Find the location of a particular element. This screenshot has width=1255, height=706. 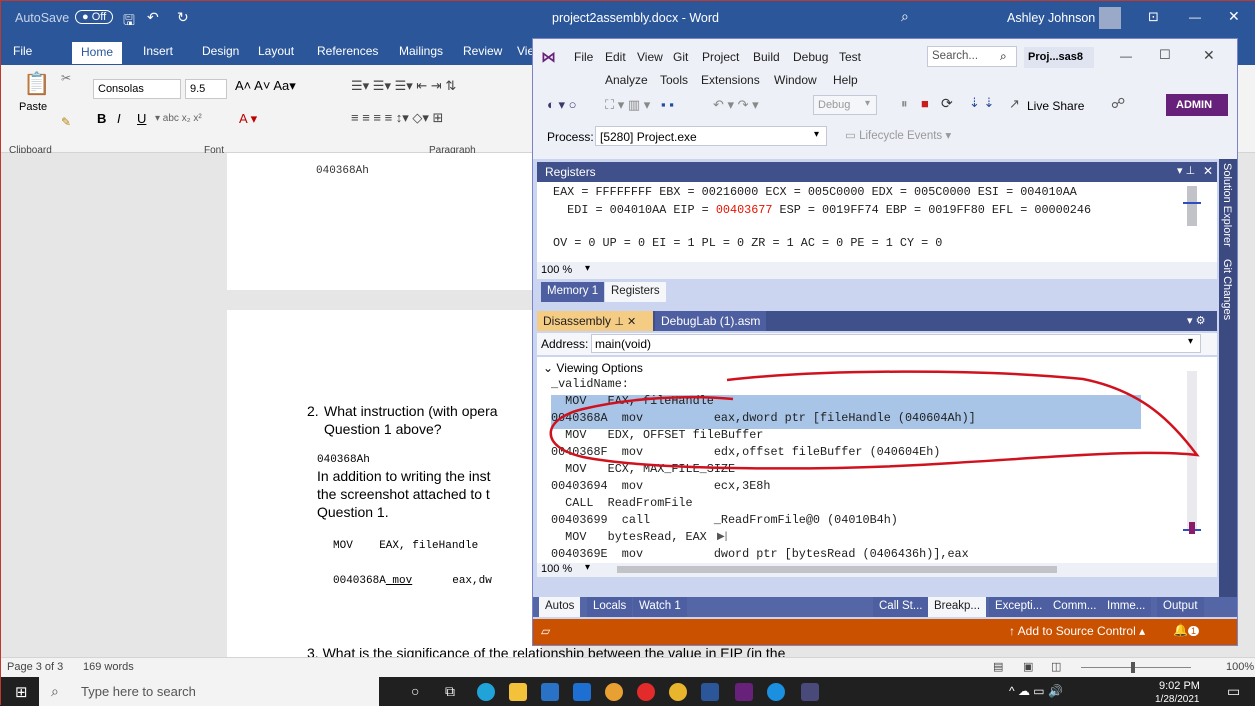

avatar is located at coordinates (1110, 18).